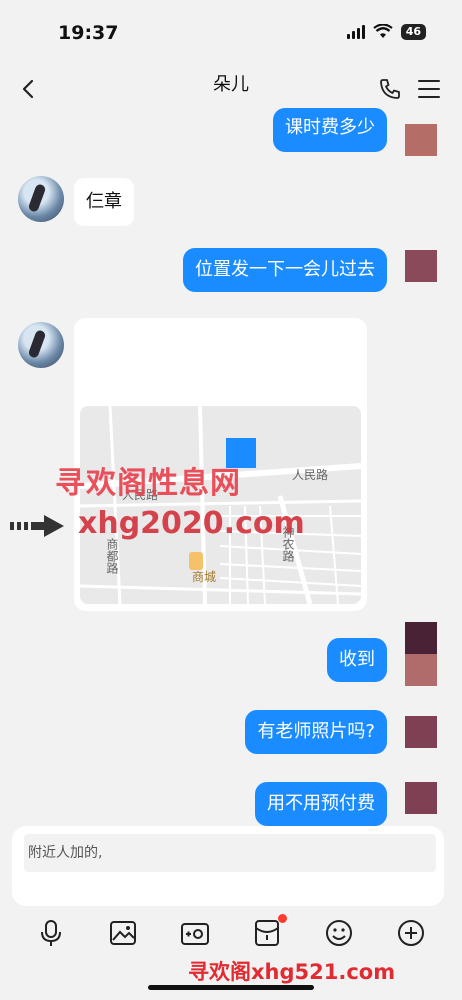  I want to click on message-bubble-right: 课时费多少, so click(330, 130).